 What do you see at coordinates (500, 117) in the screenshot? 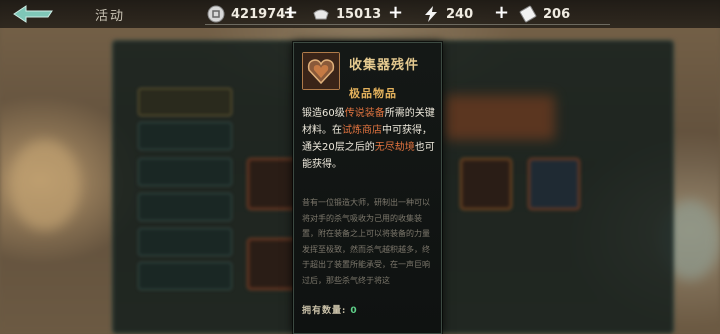
I see `banner-image` at bounding box center [500, 117].